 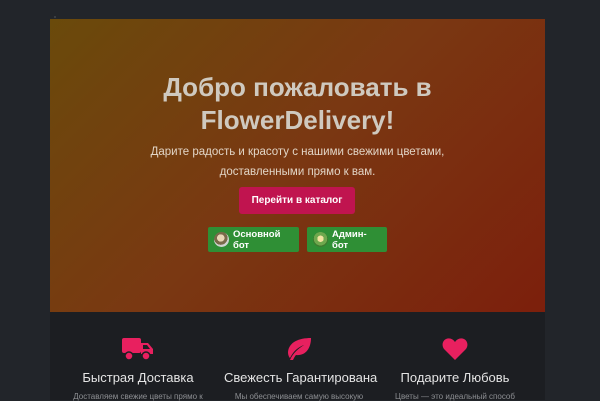 What do you see at coordinates (297, 87) in the screenshot?
I see `hero-title-line1: Добро пожаловать в` at bounding box center [297, 87].